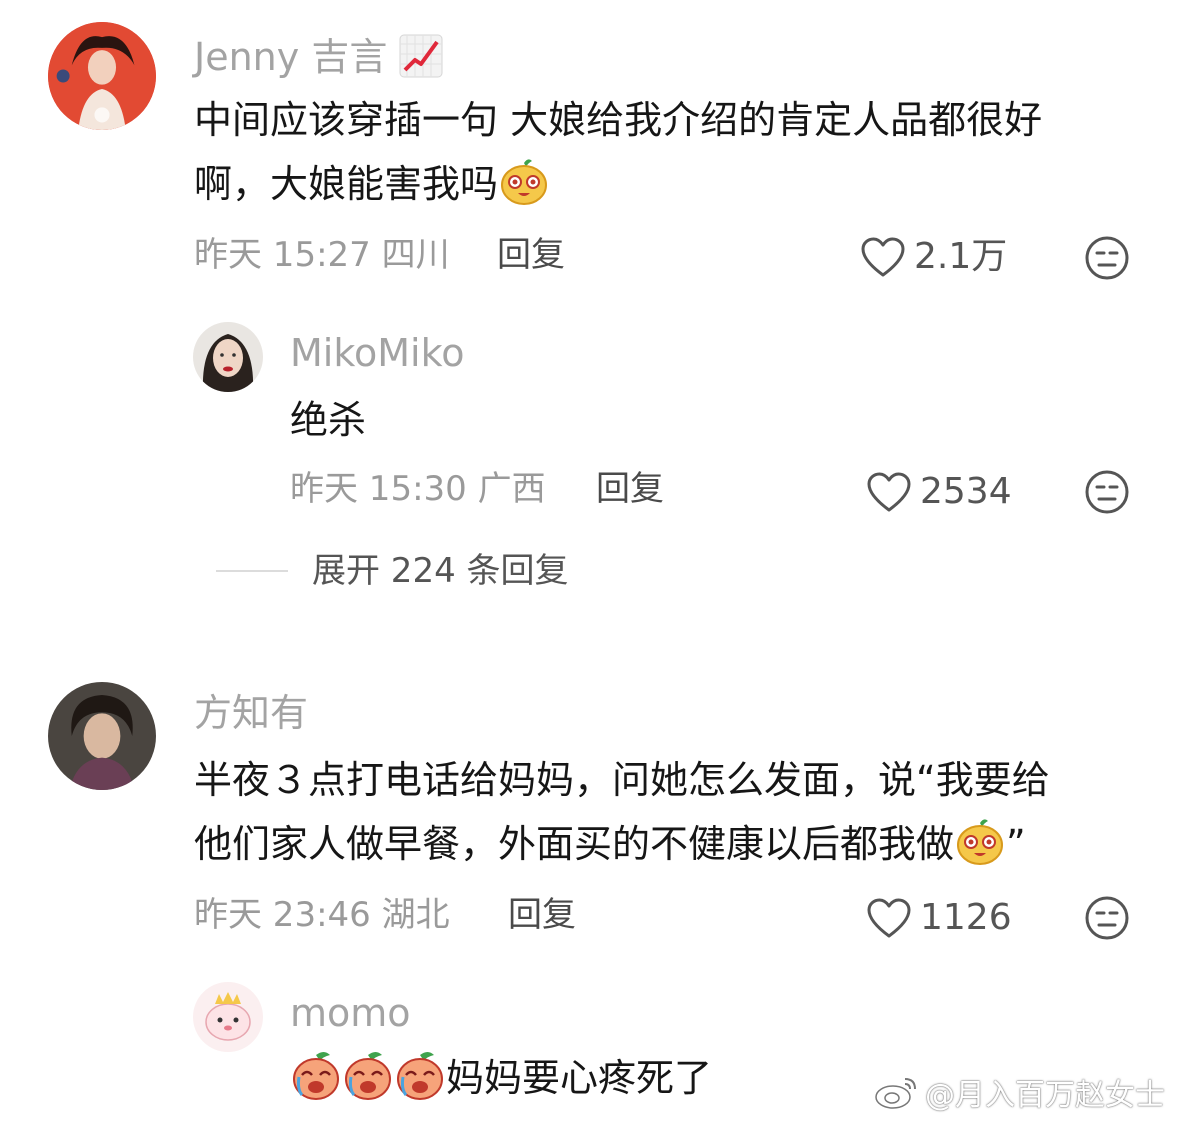  I want to click on comment-line: 他们家人做早餐，外面买的不健康以后都我做 ”, so click(622, 844).